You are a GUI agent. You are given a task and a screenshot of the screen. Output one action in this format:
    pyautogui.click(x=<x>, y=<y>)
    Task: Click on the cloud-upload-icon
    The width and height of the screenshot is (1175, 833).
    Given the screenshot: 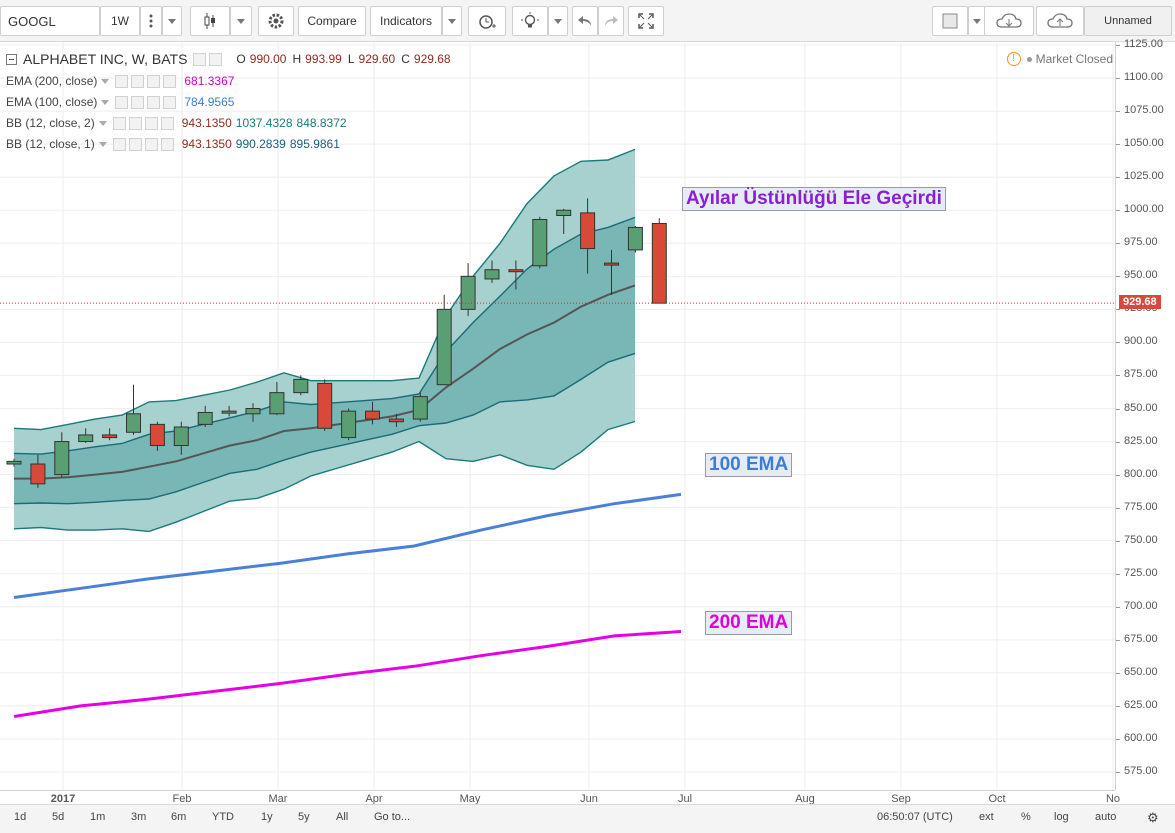 What is the action you would take?
    pyautogui.click(x=1060, y=21)
    